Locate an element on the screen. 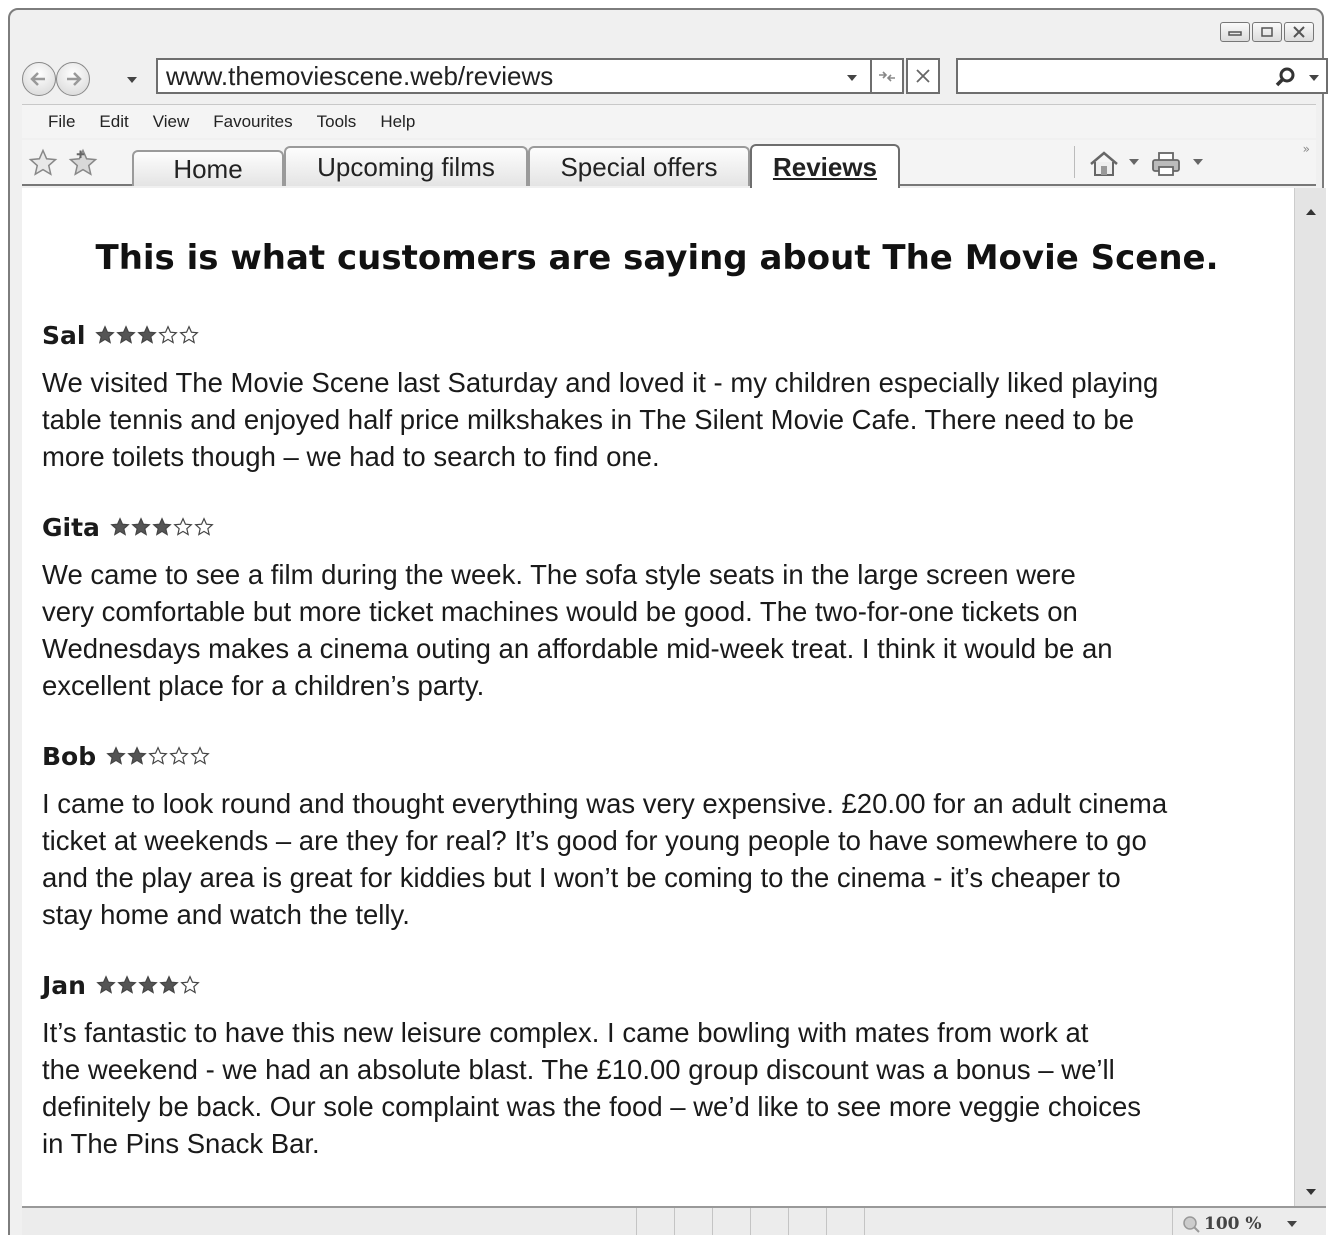  stop-button is located at coordinates (923, 76).